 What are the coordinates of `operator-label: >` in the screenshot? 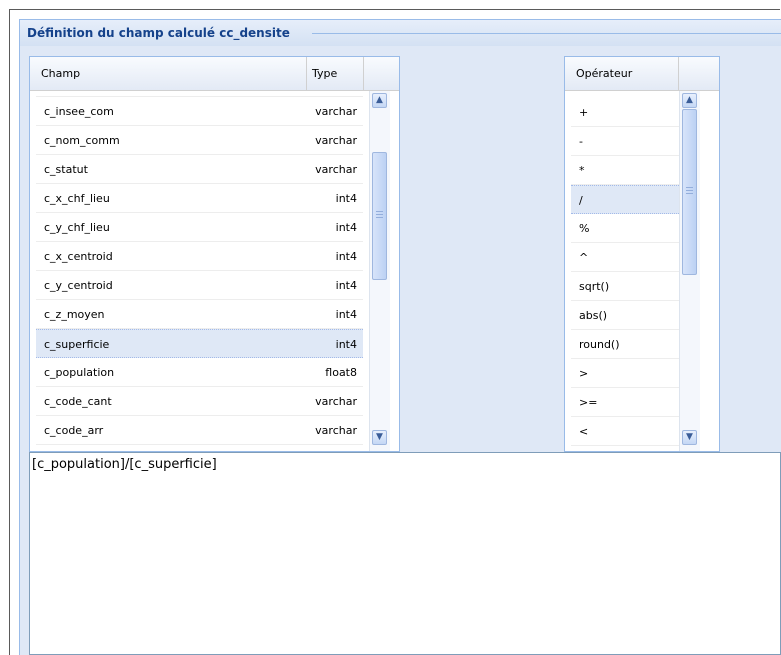 It's located at (584, 373).